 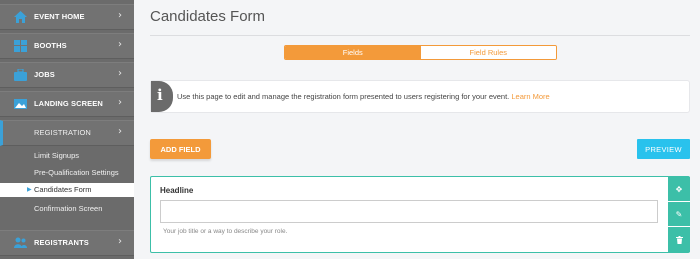 I want to click on tab-bar: Fields Field Rules, so click(x=420, y=52).